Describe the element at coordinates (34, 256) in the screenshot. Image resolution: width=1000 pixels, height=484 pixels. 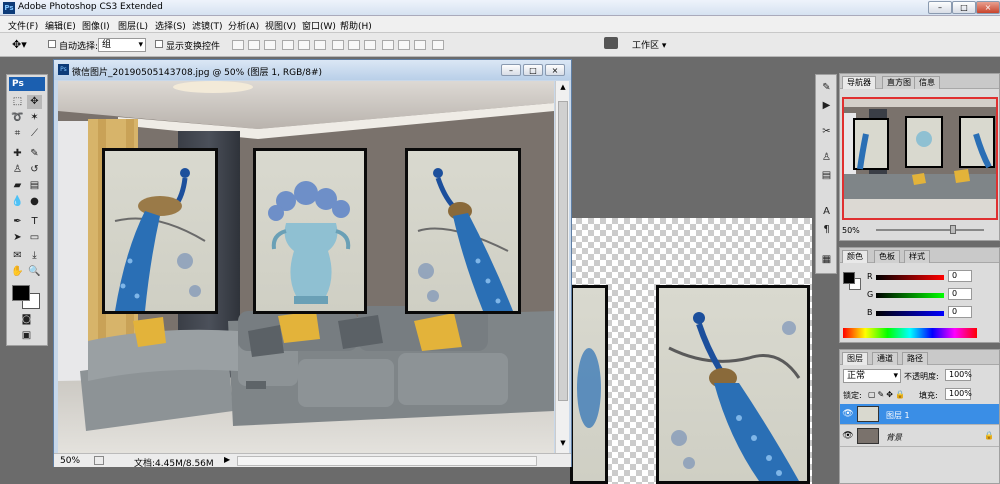
I see `eyedropper-icon: ⤓` at that location.